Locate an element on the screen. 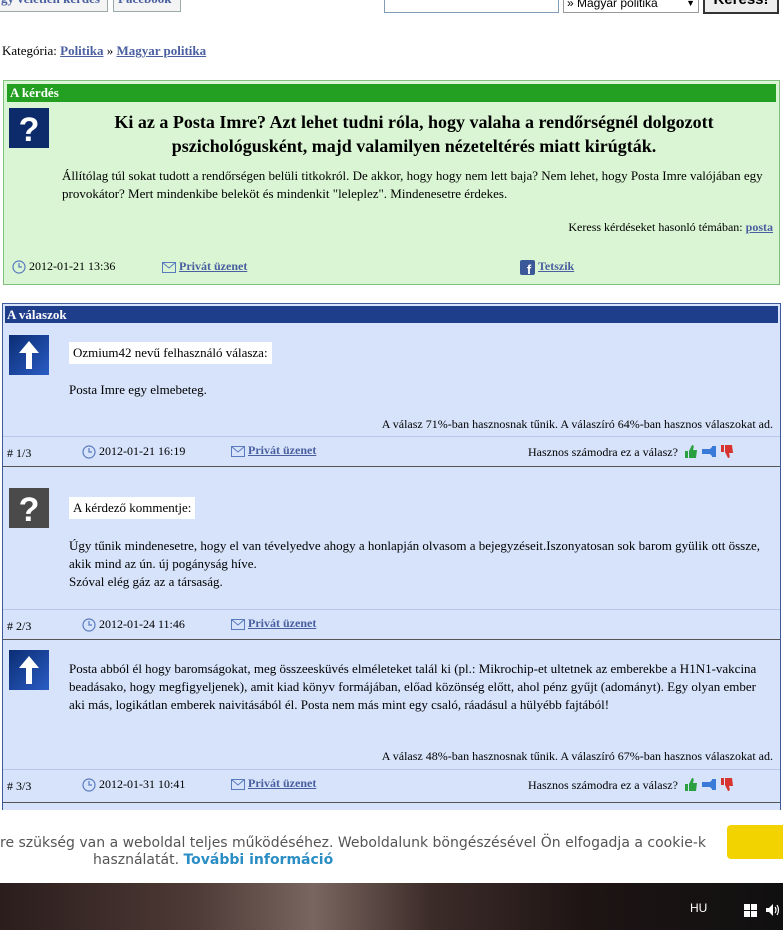  cookie-more-info-link: További információ is located at coordinates (258, 860).